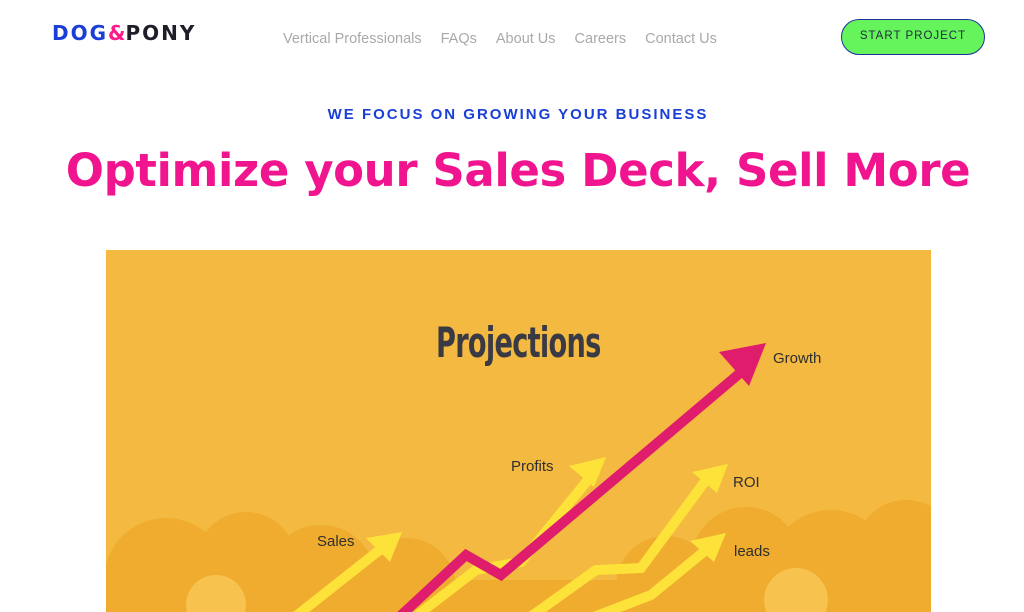 The height and width of the screenshot is (612, 1024). What do you see at coordinates (532, 466) in the screenshot?
I see `profits-label: Profits` at bounding box center [532, 466].